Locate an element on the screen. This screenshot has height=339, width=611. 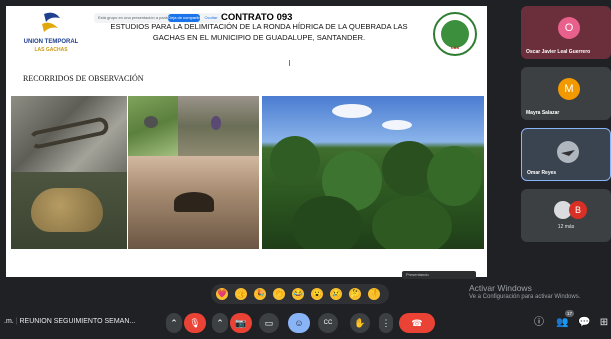
emoji-icon: ☺ is located at coordinates (299, 323).